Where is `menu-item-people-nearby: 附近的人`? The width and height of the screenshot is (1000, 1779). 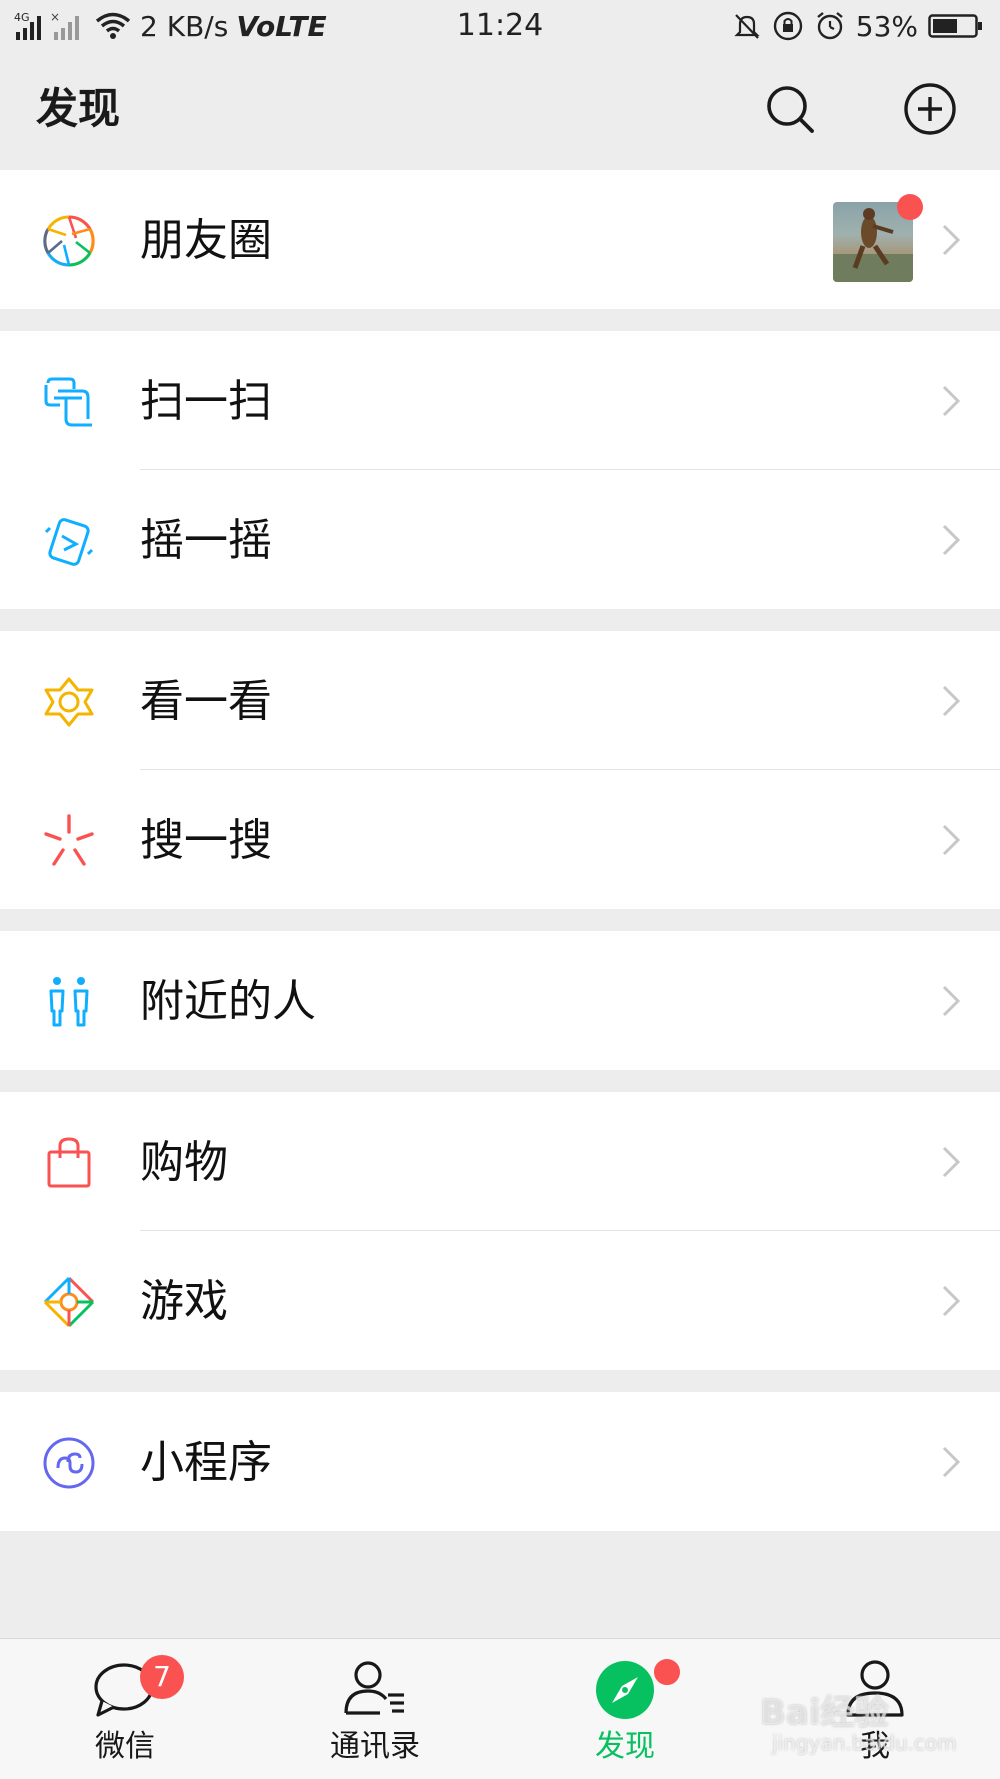
menu-item-people-nearby: 附近的人 is located at coordinates (500, 1000).